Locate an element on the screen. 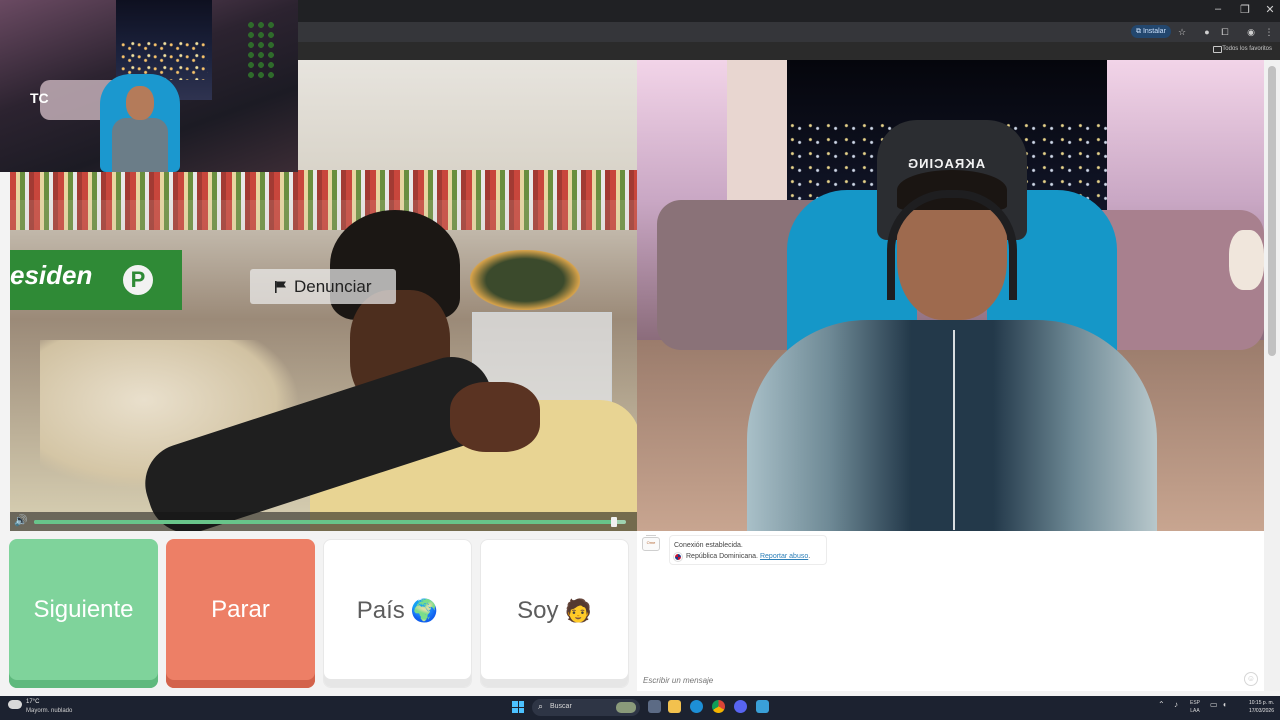 This screenshot has height=720, width=1280. webcam-plant is located at coordinates (261, 50).